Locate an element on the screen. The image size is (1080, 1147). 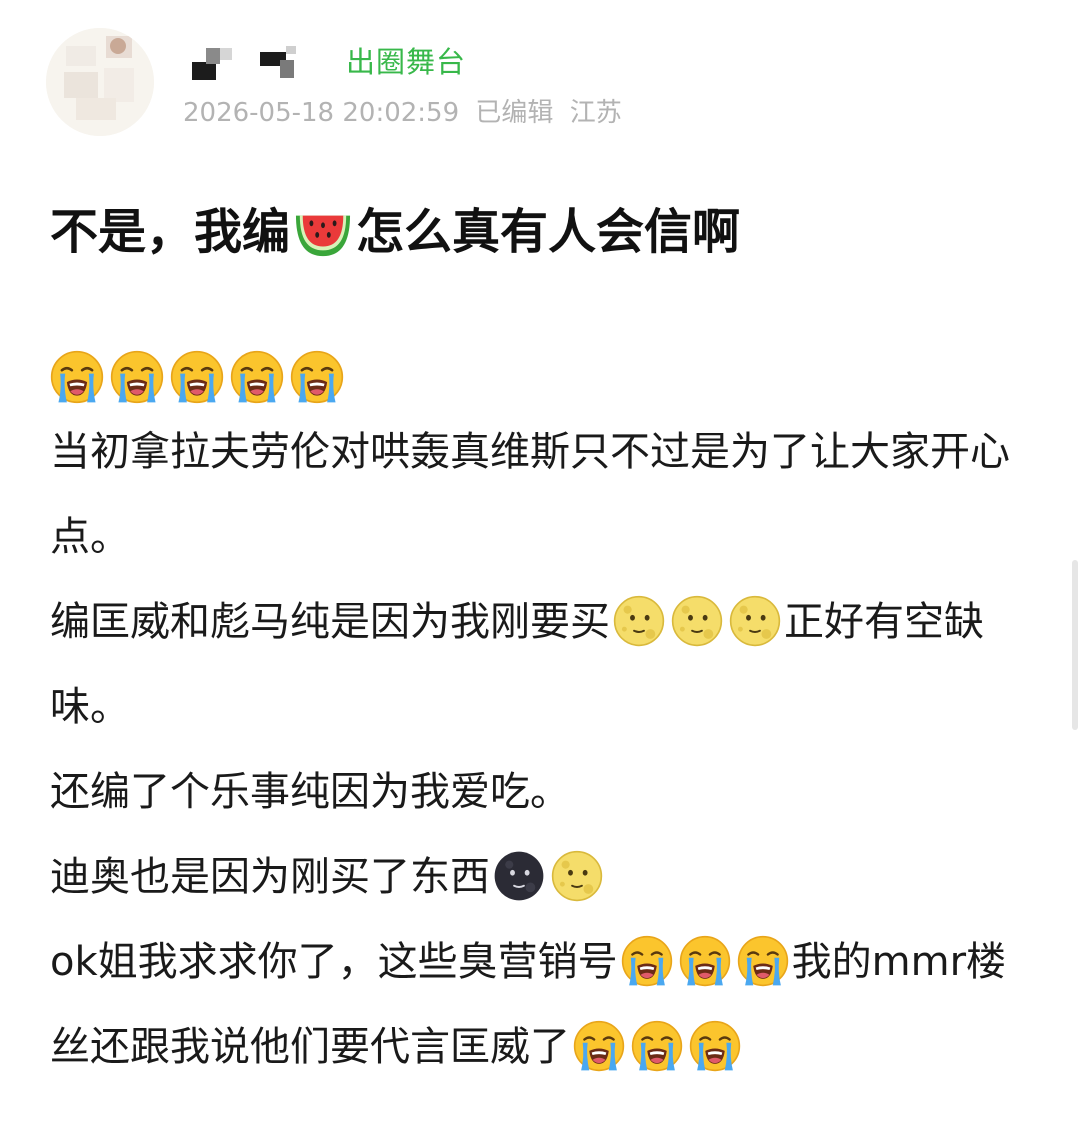
topic-tag: 出圈舞台 is located at coordinates (406, 62).